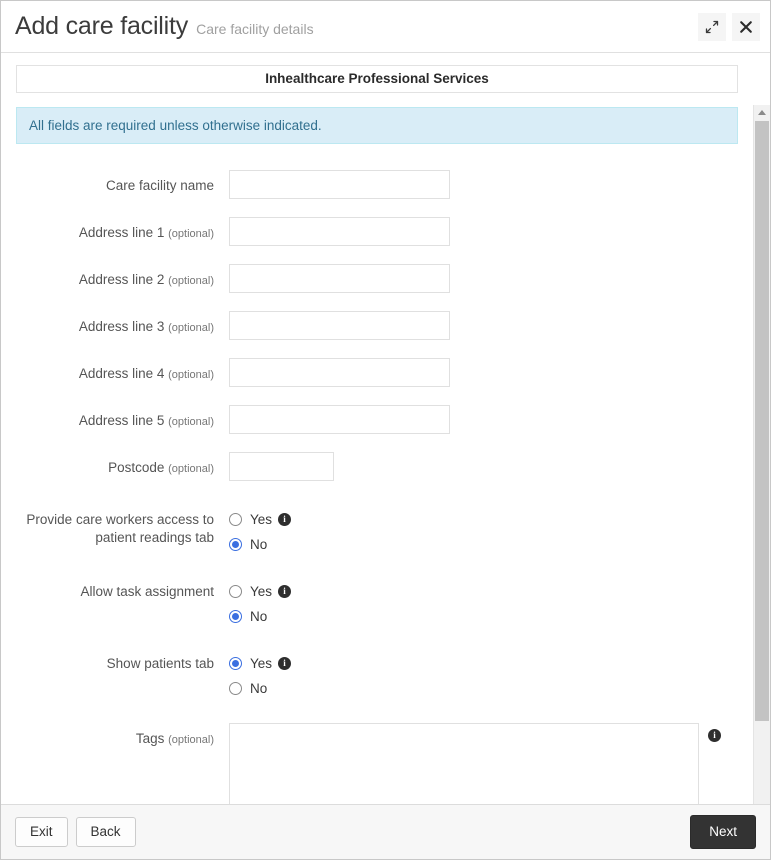 The image size is (771, 860). I want to click on modal-footer: Exit Back Next, so click(385, 831).